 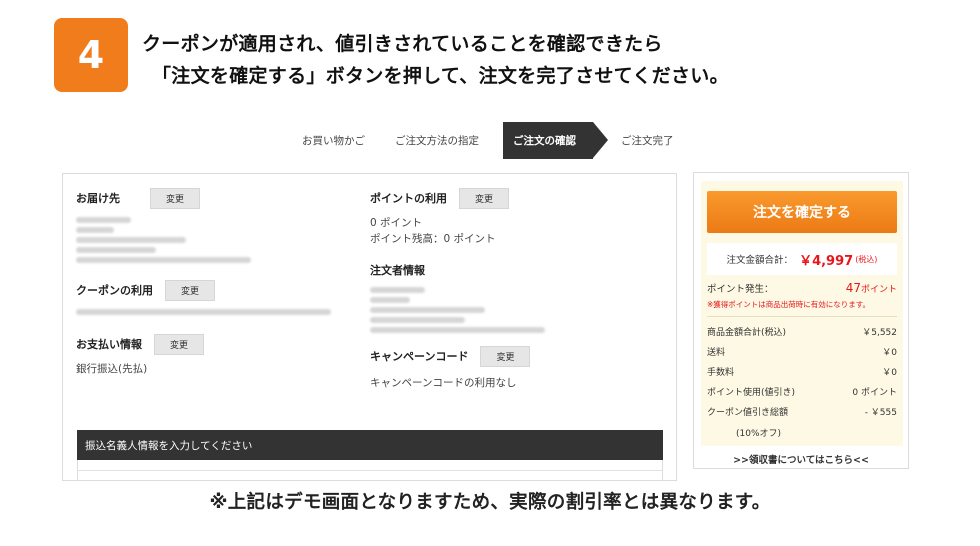 What do you see at coordinates (740, 289) in the screenshot?
I see `points-earned-label: ポイント発生：` at bounding box center [740, 289].